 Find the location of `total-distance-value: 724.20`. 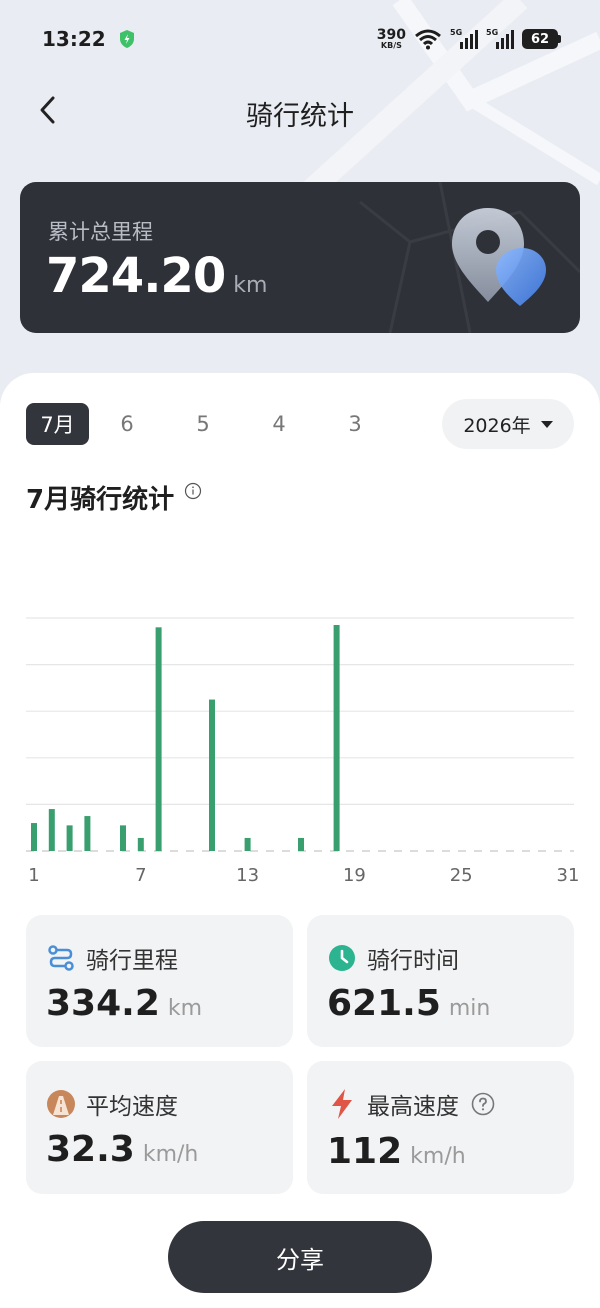

total-distance-value: 724.20 is located at coordinates (136, 276).